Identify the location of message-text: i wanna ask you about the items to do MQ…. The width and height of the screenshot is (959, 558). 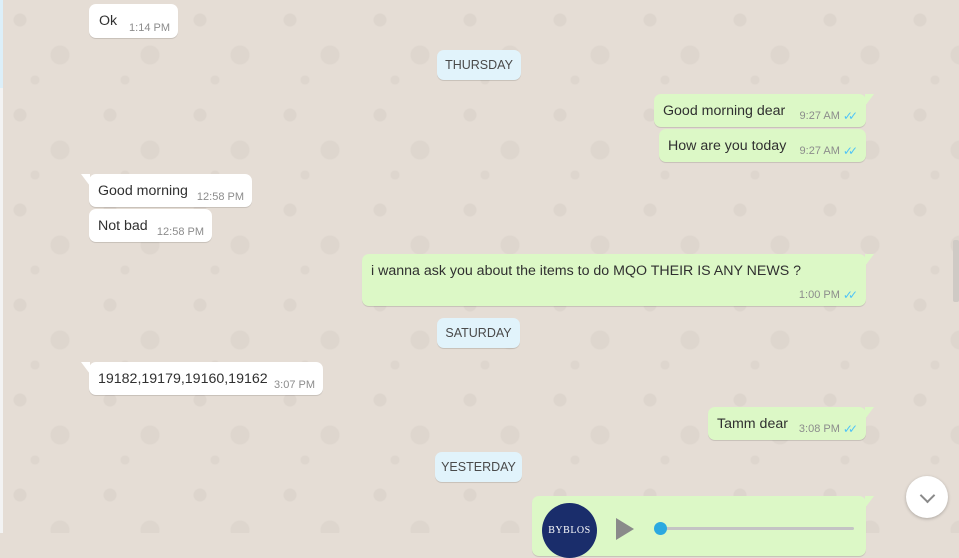
(586, 271).